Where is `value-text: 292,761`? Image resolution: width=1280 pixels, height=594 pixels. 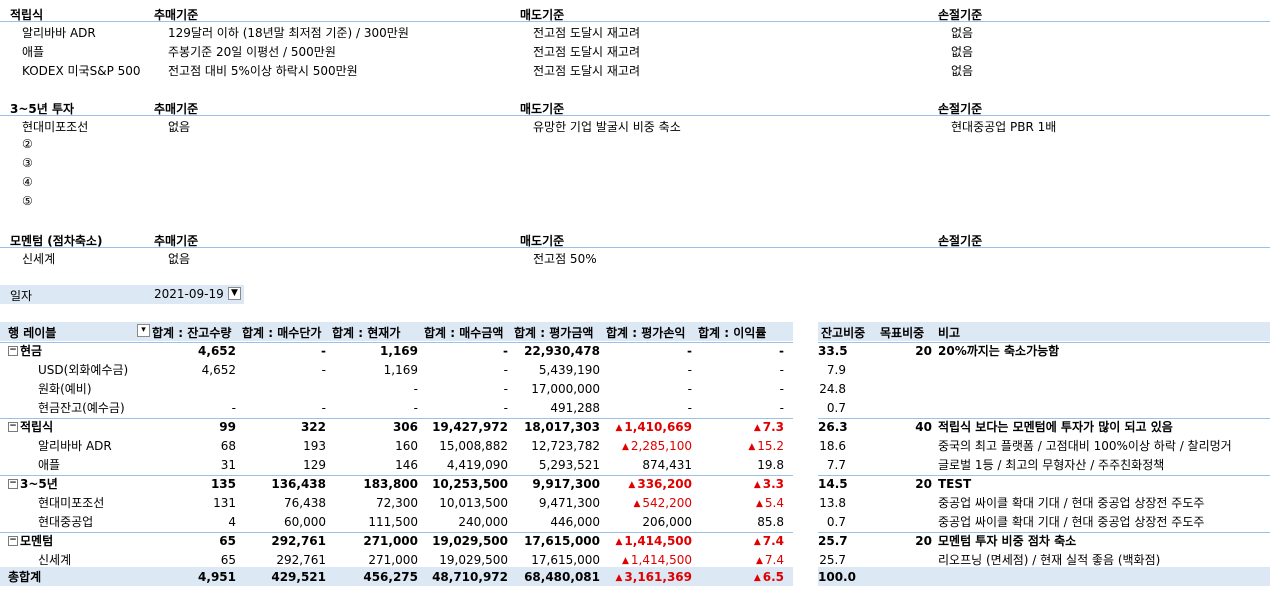 value-text: 292,761 is located at coordinates (298, 541).